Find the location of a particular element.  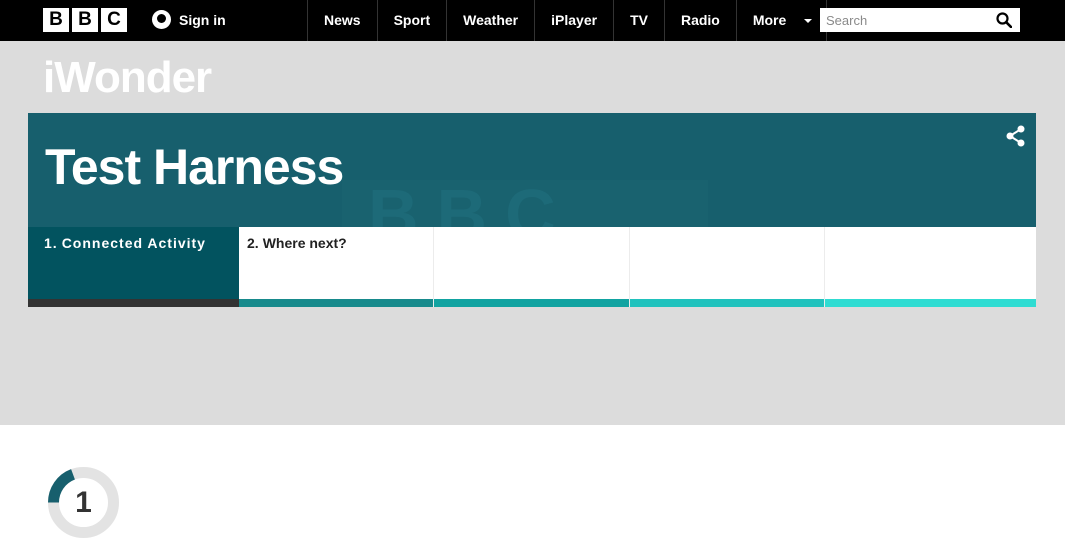

tab-number: 1. is located at coordinates (51, 243).